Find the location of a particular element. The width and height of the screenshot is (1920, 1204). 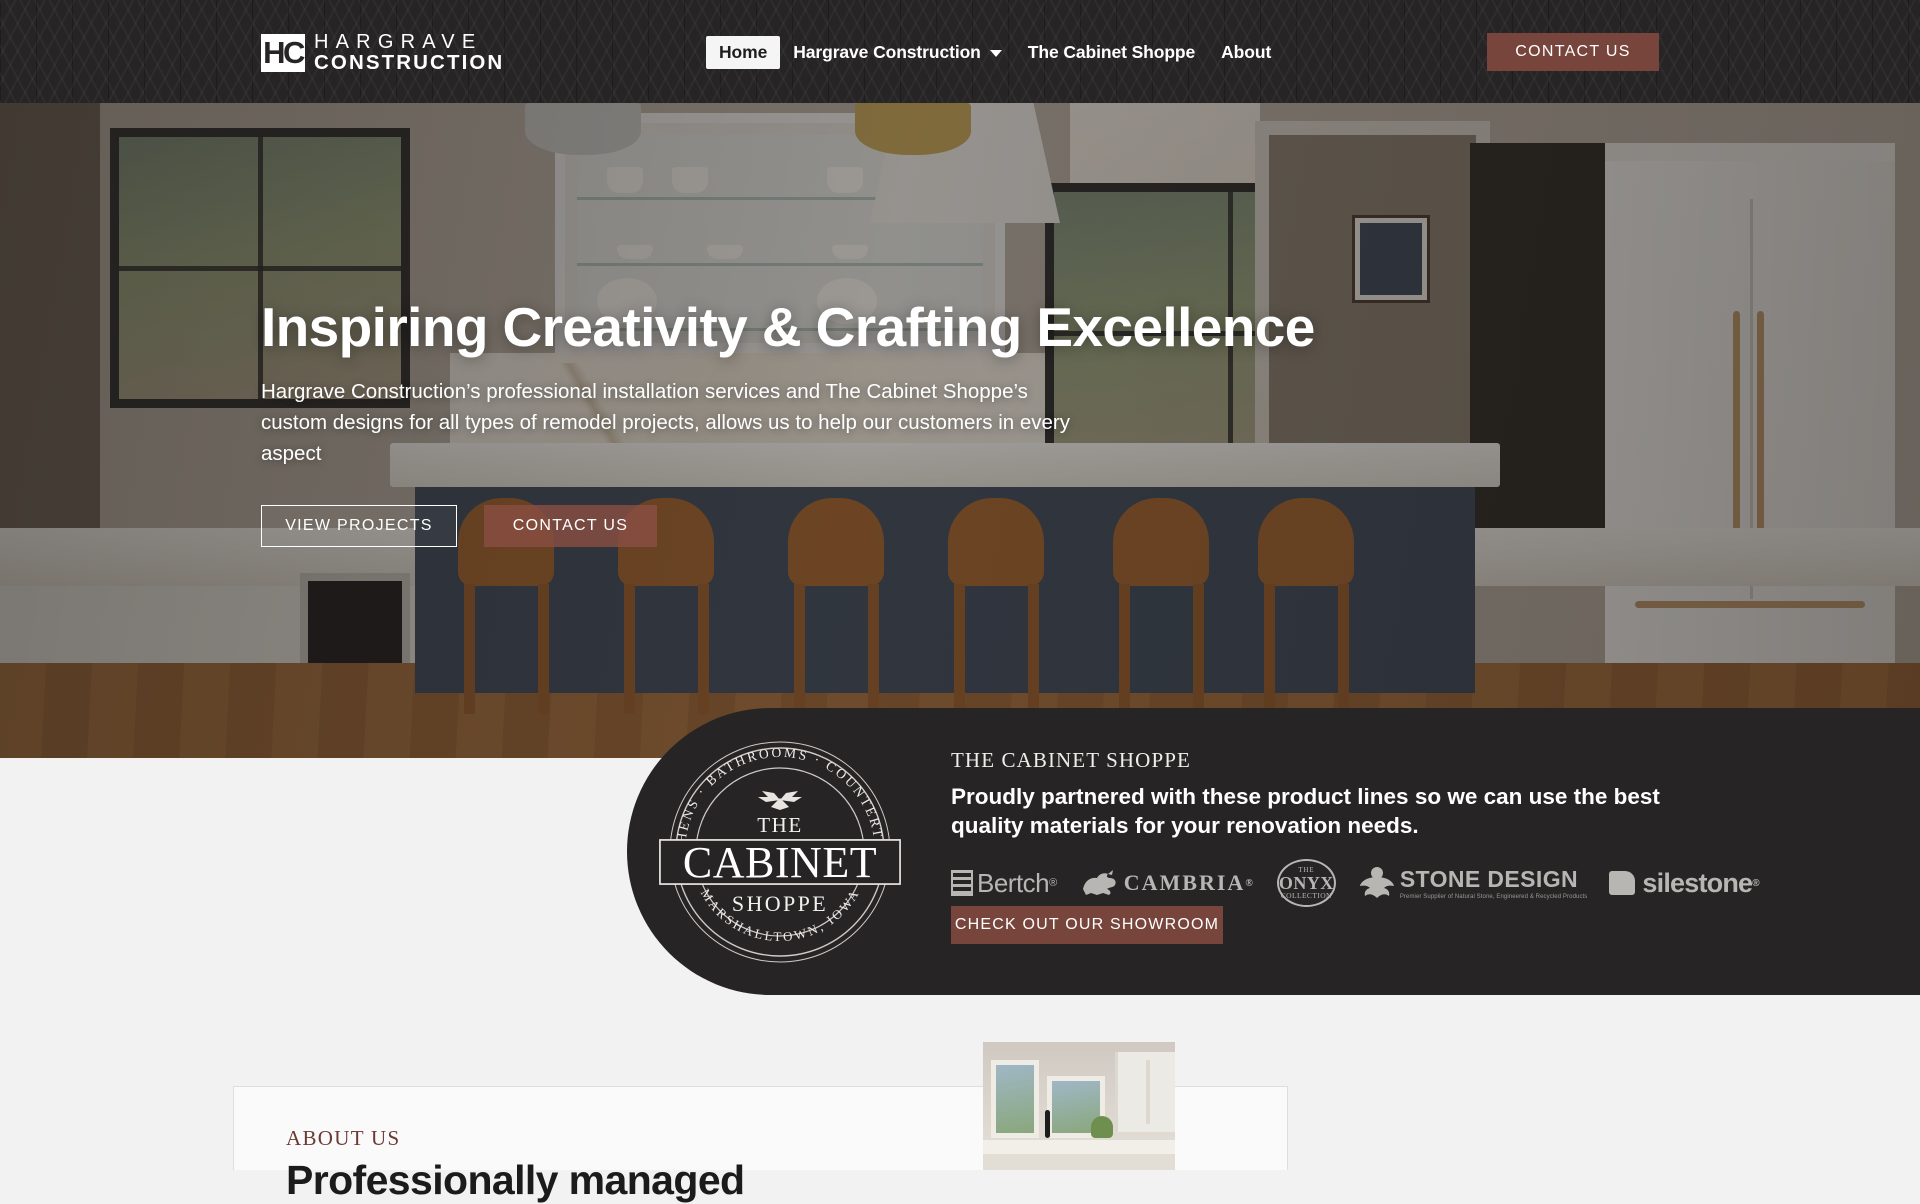

about-copy: ABOUT US Professionally managed is located at coordinates (515, 1165).